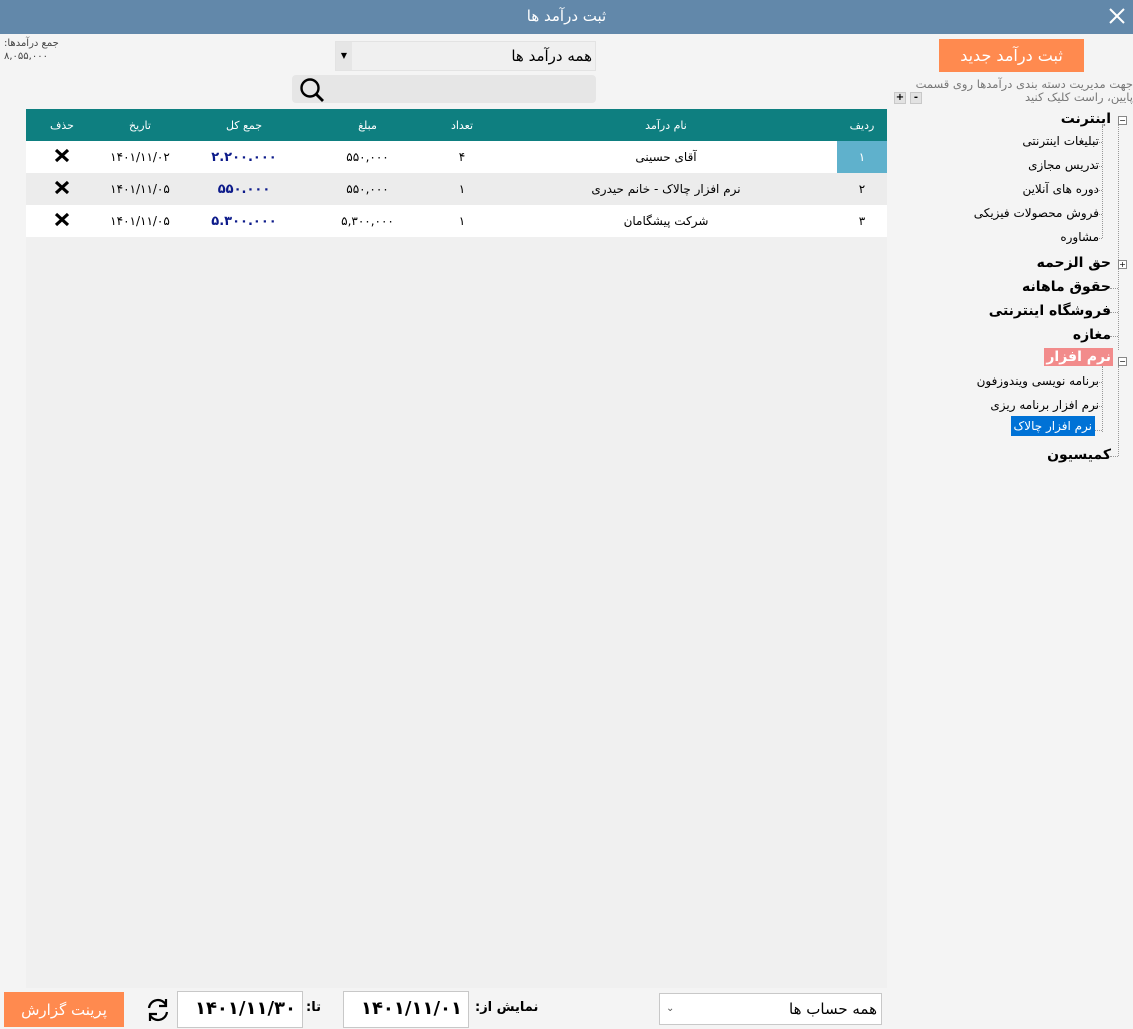 Image resolution: width=1133 pixels, height=1029 pixels. Describe the element at coordinates (1122, 264) in the screenshot. I see `expand-toggle-icon: +` at that location.